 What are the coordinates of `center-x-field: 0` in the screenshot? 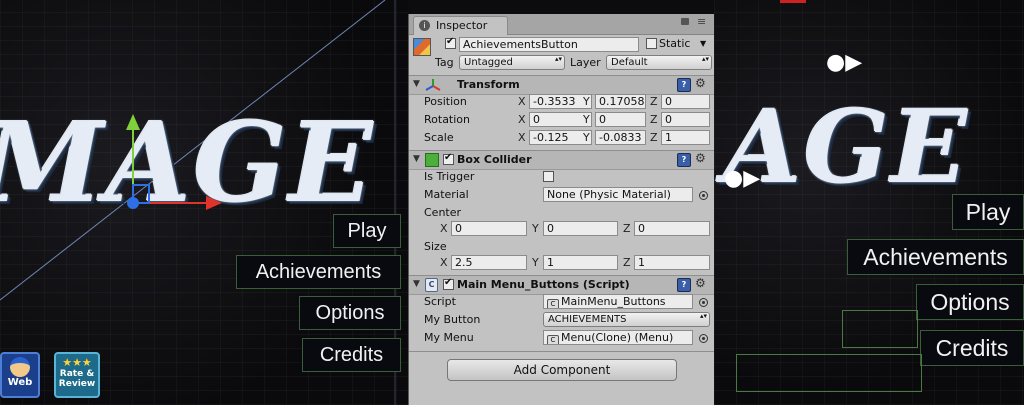 It's located at (489, 228).